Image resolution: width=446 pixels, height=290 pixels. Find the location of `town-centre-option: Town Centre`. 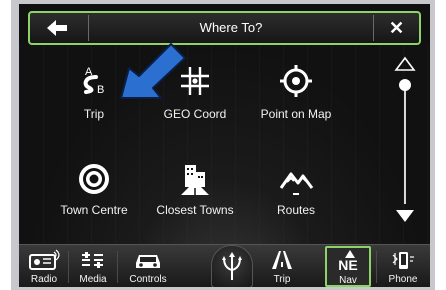

town-centre-option: Town Centre is located at coordinates (94, 201).